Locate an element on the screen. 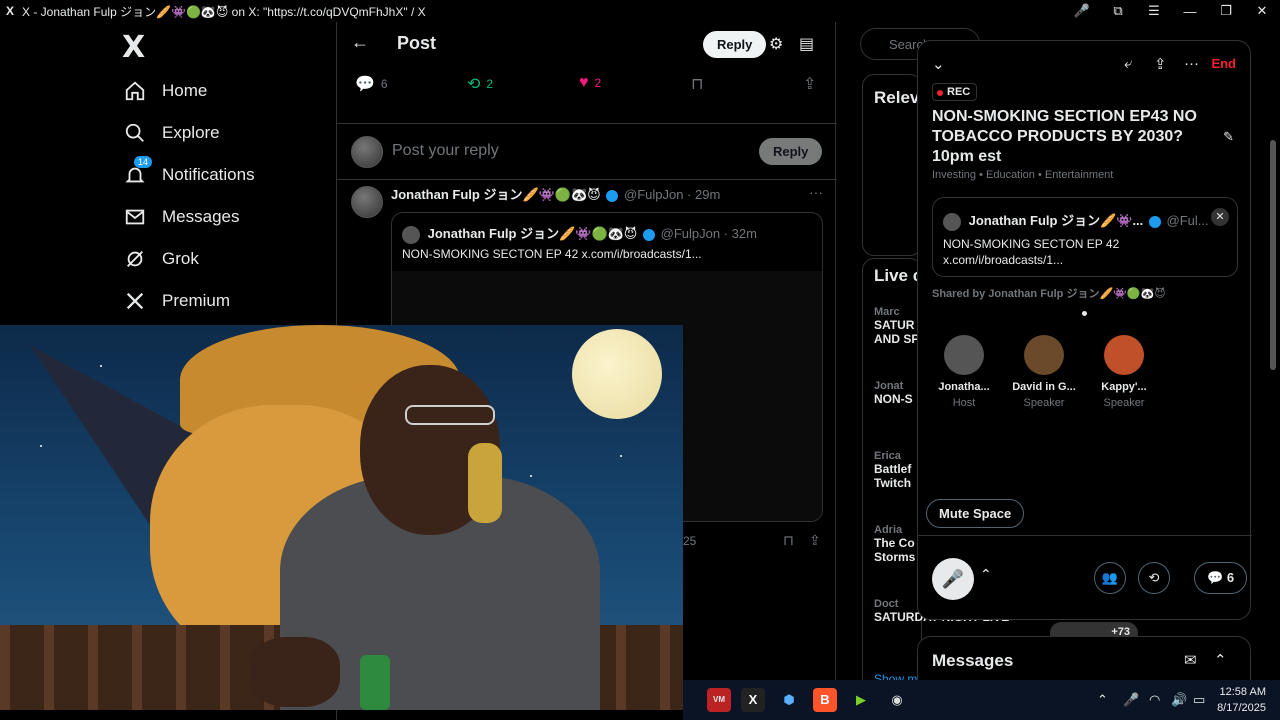  bell-icon: 14 is located at coordinates (137, 172).